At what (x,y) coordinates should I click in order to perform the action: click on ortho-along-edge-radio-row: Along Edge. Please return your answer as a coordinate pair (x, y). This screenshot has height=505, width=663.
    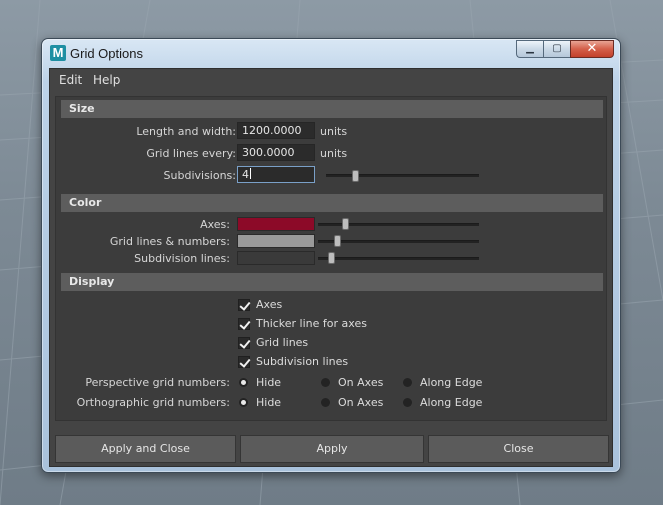
    Looking at the image, I should click on (442, 402).